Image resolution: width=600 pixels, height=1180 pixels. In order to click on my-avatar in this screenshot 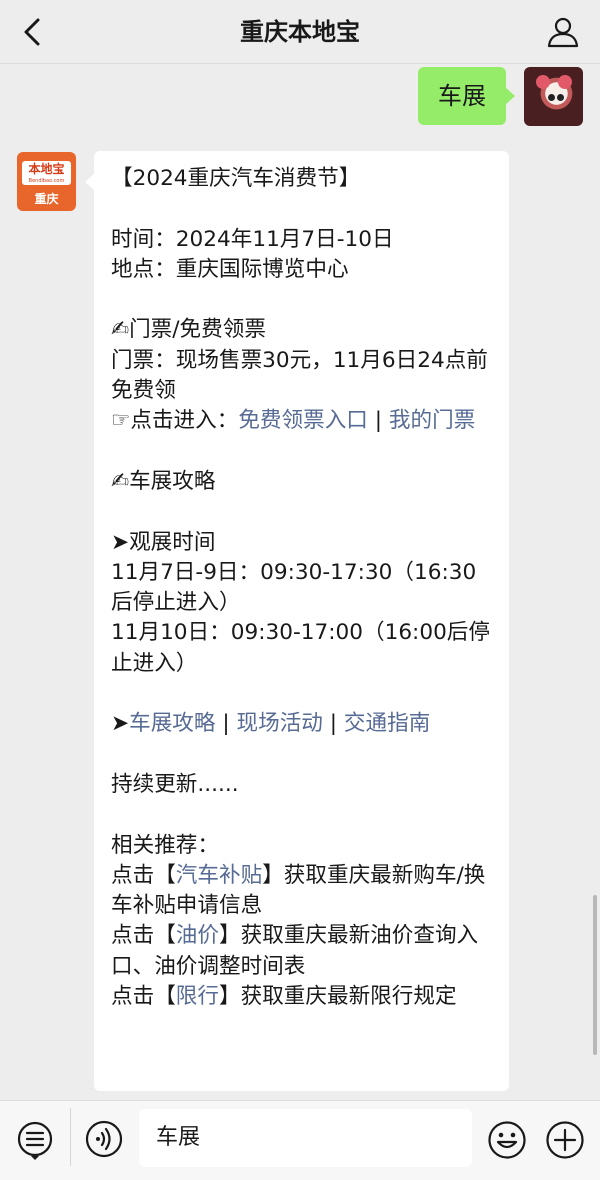, I will do `click(553, 96)`.